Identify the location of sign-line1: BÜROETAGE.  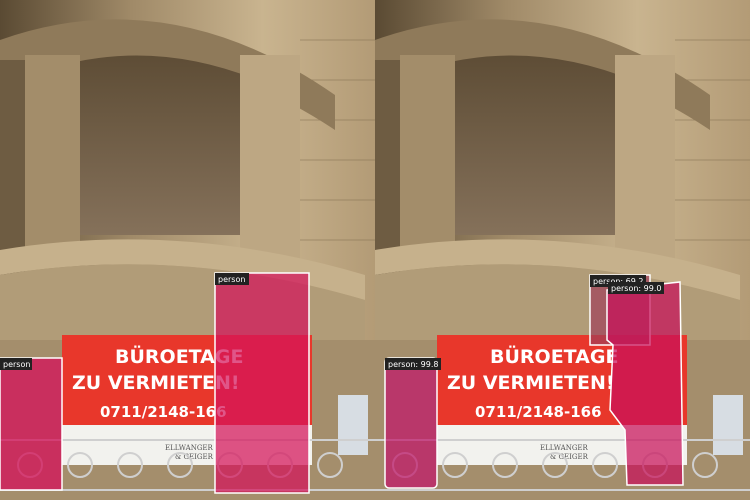
(554, 356).